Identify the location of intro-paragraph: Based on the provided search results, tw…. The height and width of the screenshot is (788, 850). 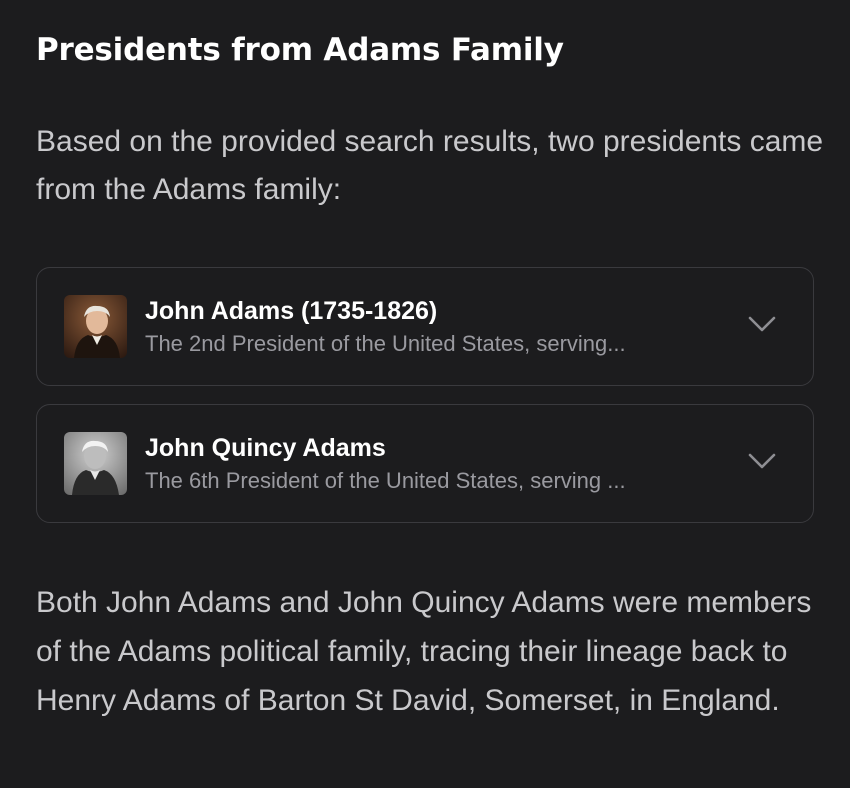
(430, 165).